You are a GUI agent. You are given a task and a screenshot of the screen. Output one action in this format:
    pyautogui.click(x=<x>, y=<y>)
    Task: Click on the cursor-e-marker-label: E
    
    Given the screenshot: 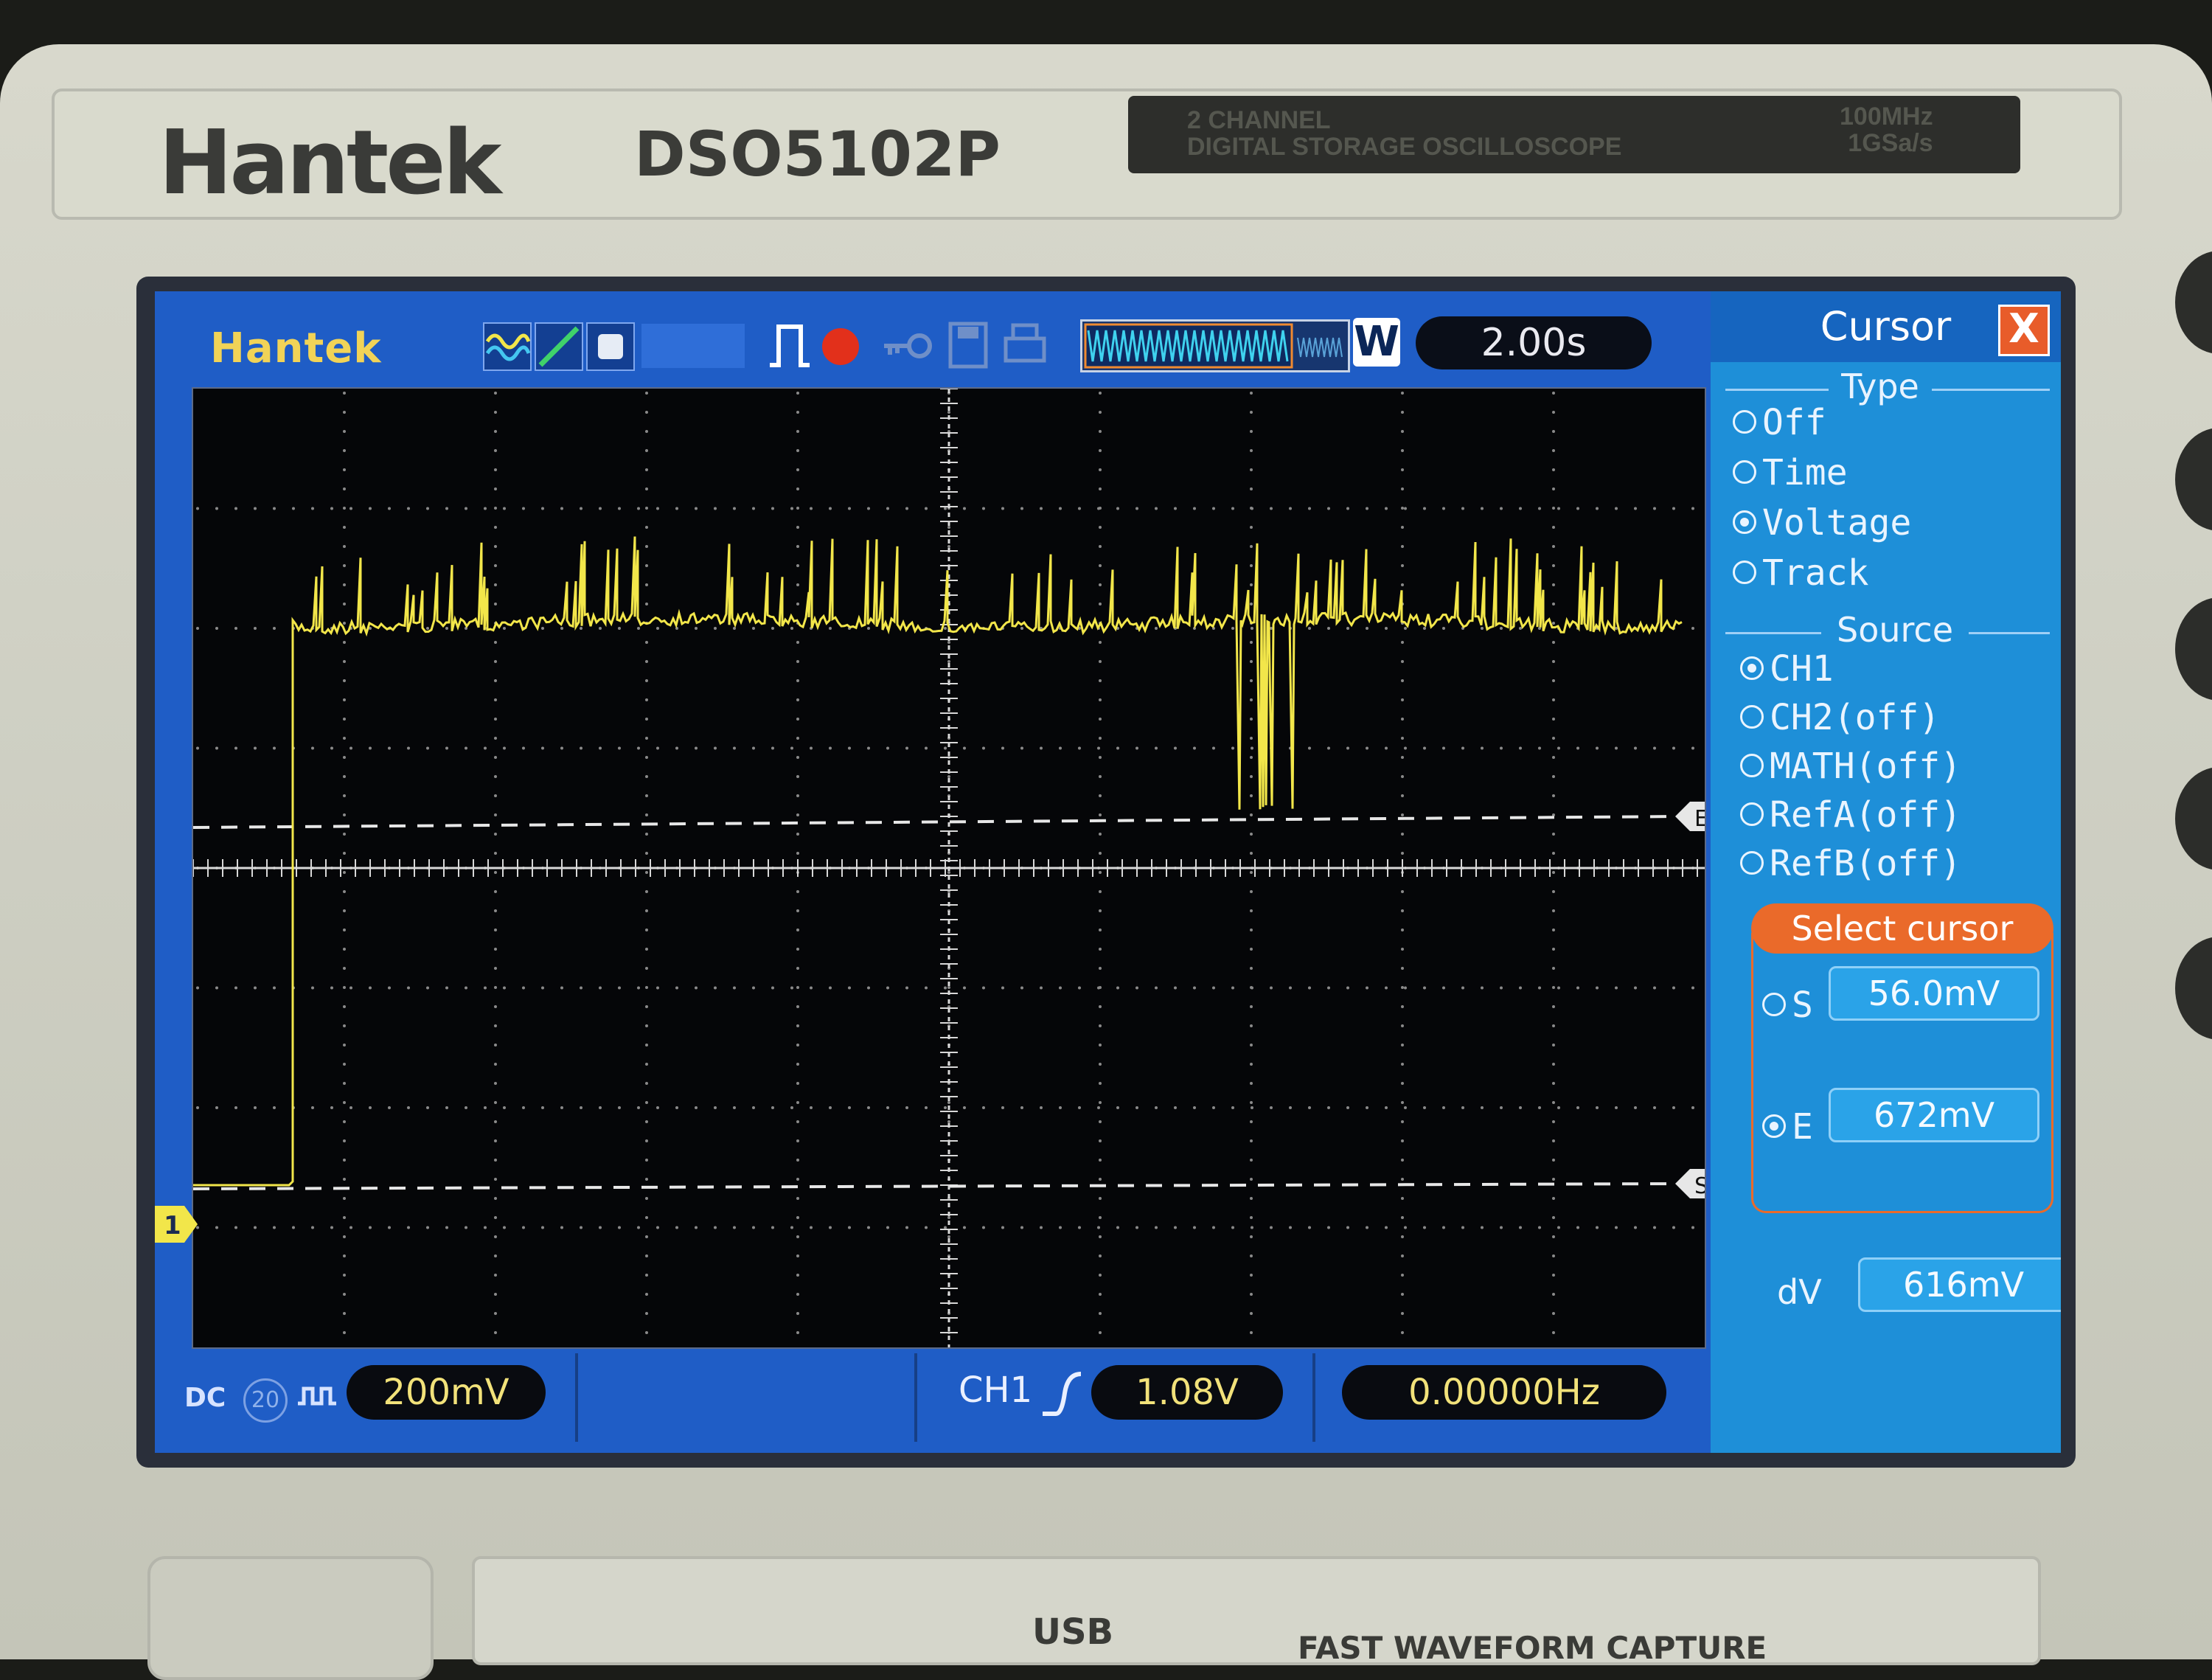 What is the action you would take?
    pyautogui.click(x=1699, y=819)
    